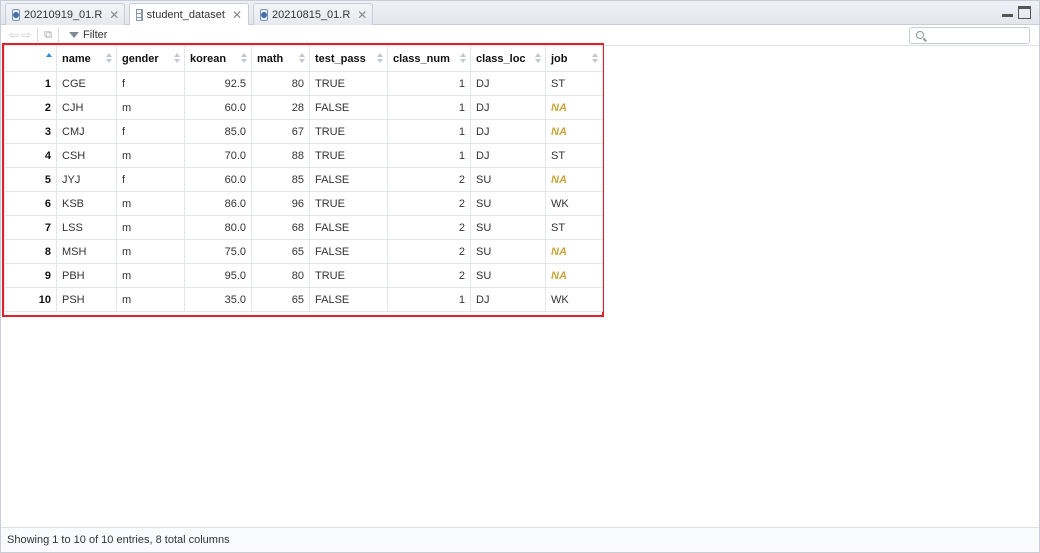  What do you see at coordinates (86, 227) in the screenshot?
I see `table-cell: LSS` at bounding box center [86, 227].